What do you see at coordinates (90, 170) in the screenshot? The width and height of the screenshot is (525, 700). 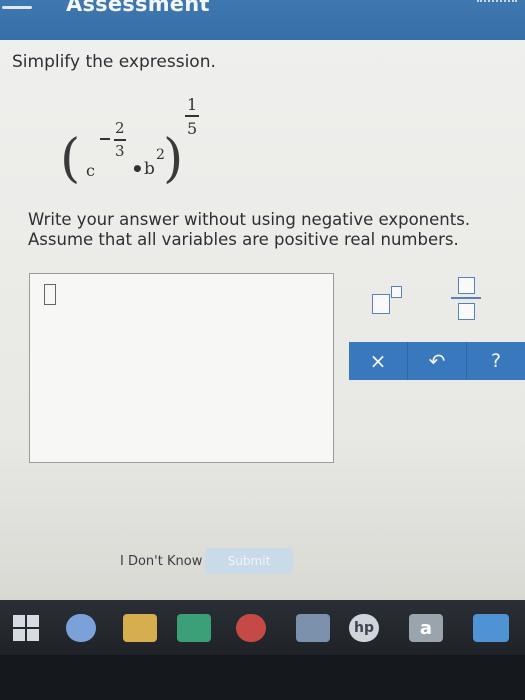 I see `base-c: c` at bounding box center [90, 170].